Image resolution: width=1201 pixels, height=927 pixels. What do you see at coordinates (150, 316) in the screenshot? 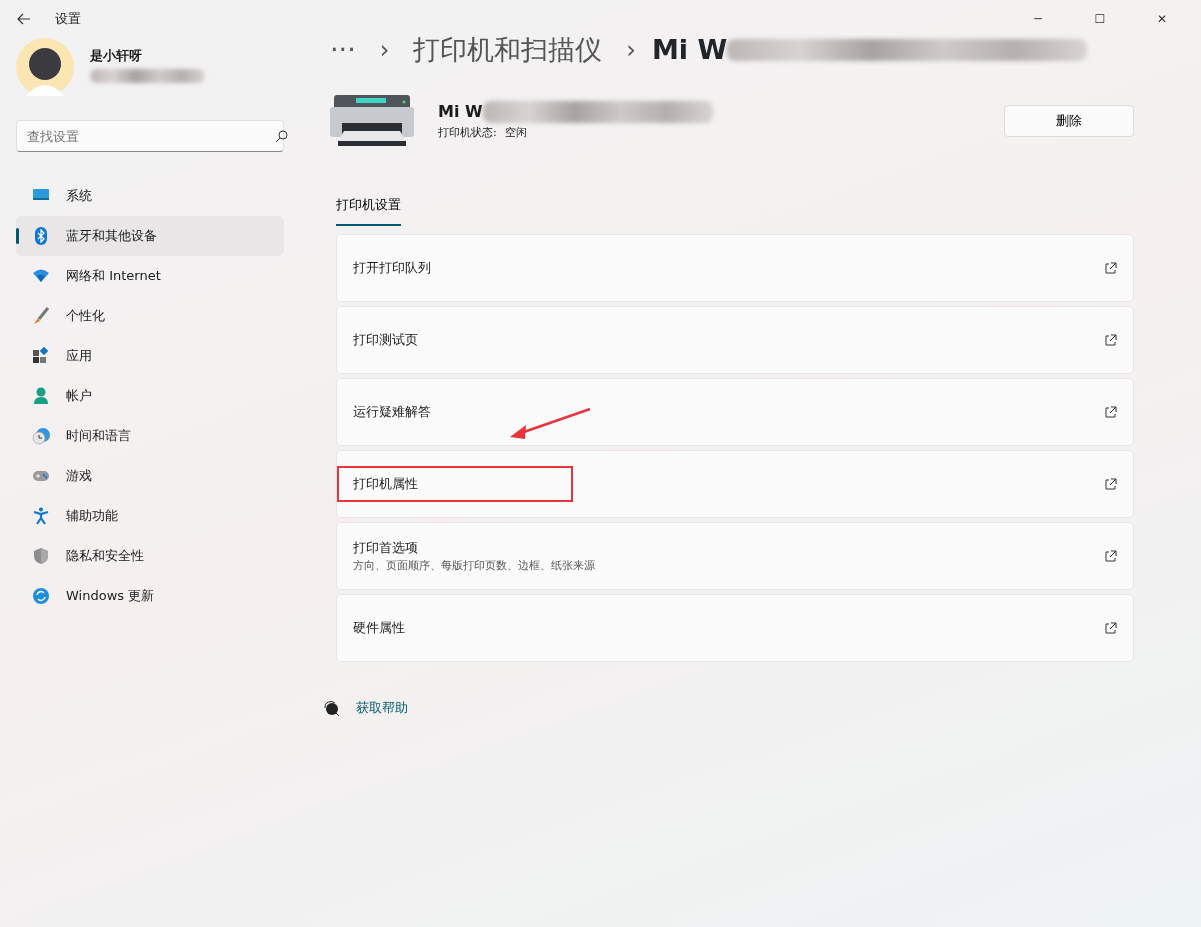
I see `sidebar-item: 个性化` at bounding box center [150, 316].